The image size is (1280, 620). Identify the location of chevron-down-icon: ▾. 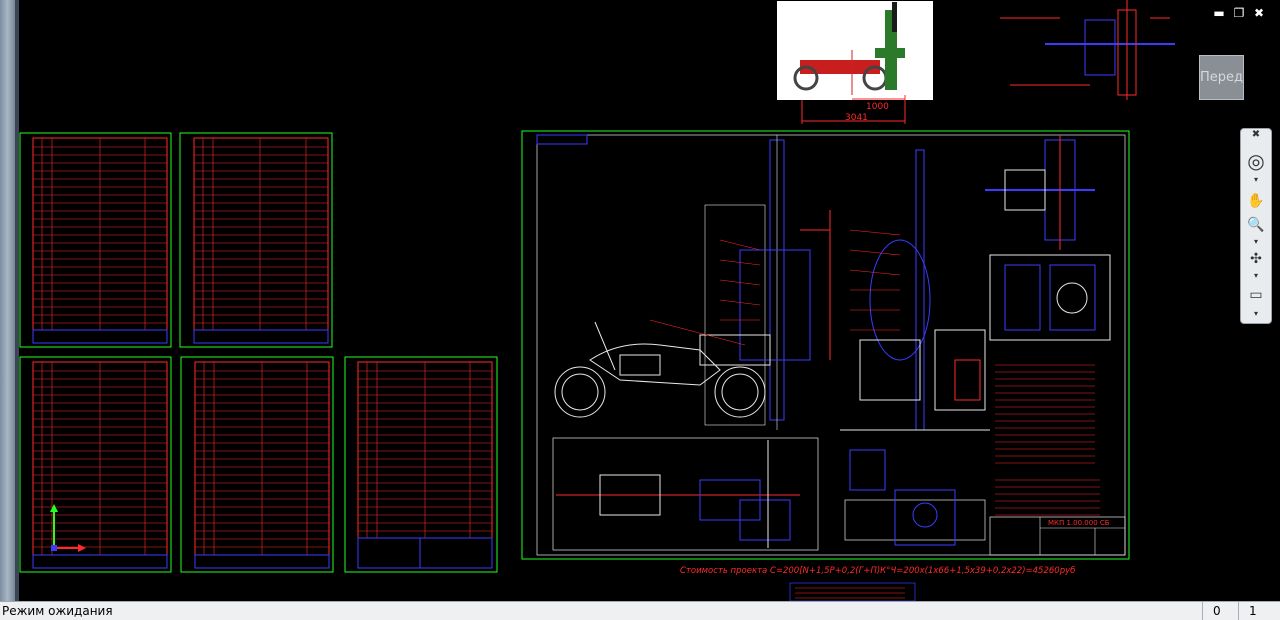
(1256, 179).